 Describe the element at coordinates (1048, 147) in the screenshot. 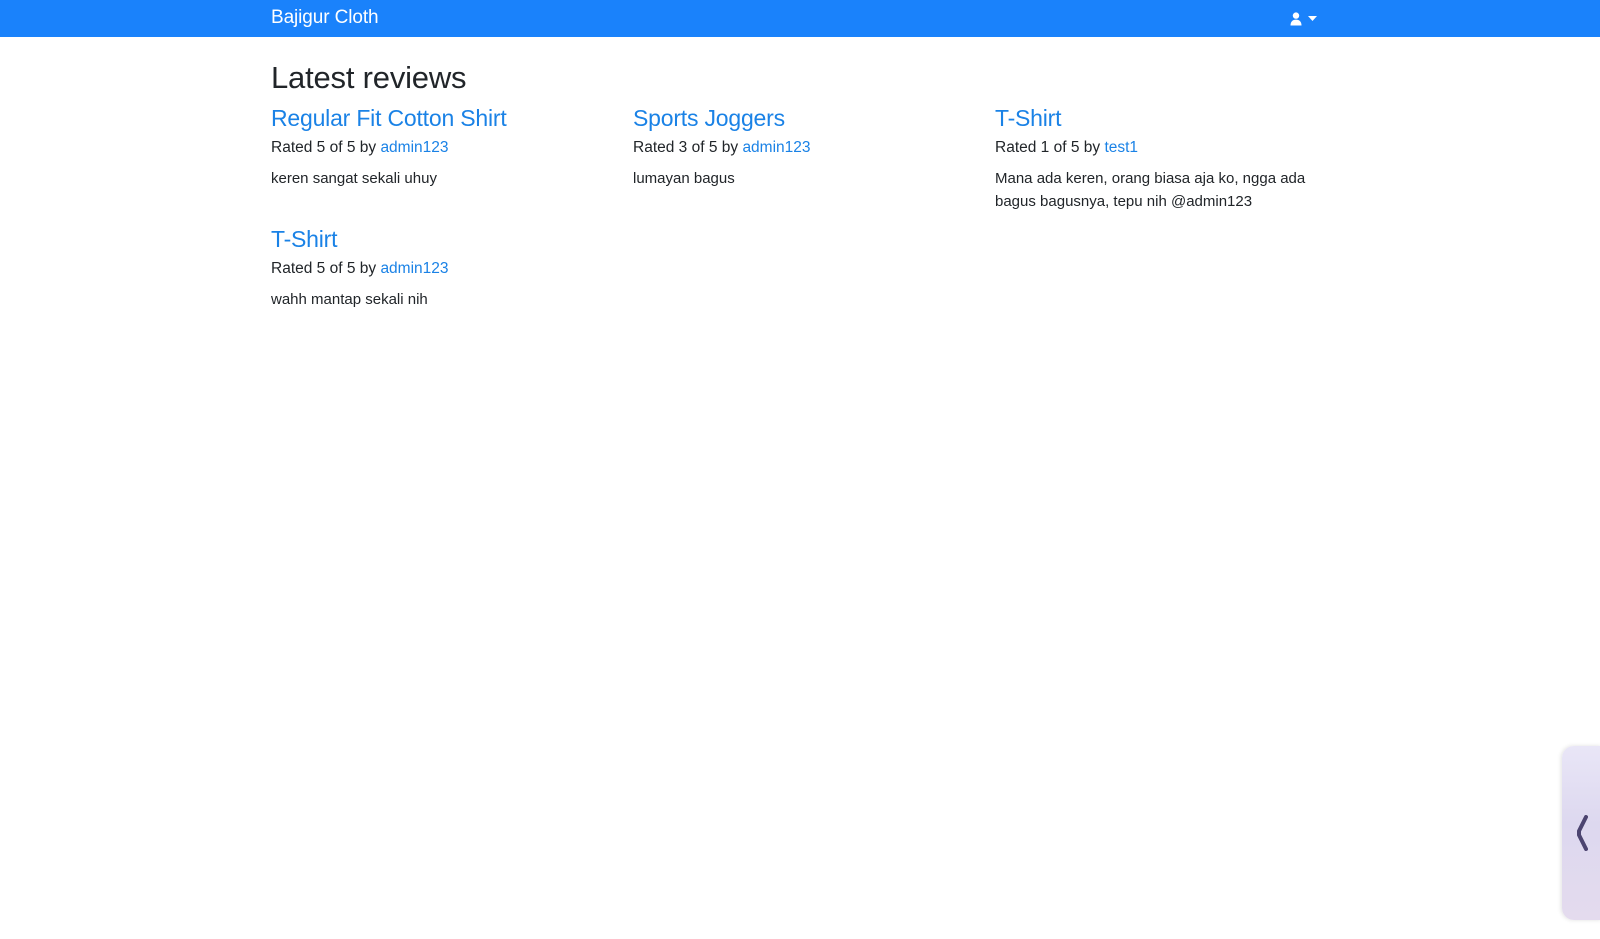

I see `review-rating-text: Rated 1 of 5 by` at that location.